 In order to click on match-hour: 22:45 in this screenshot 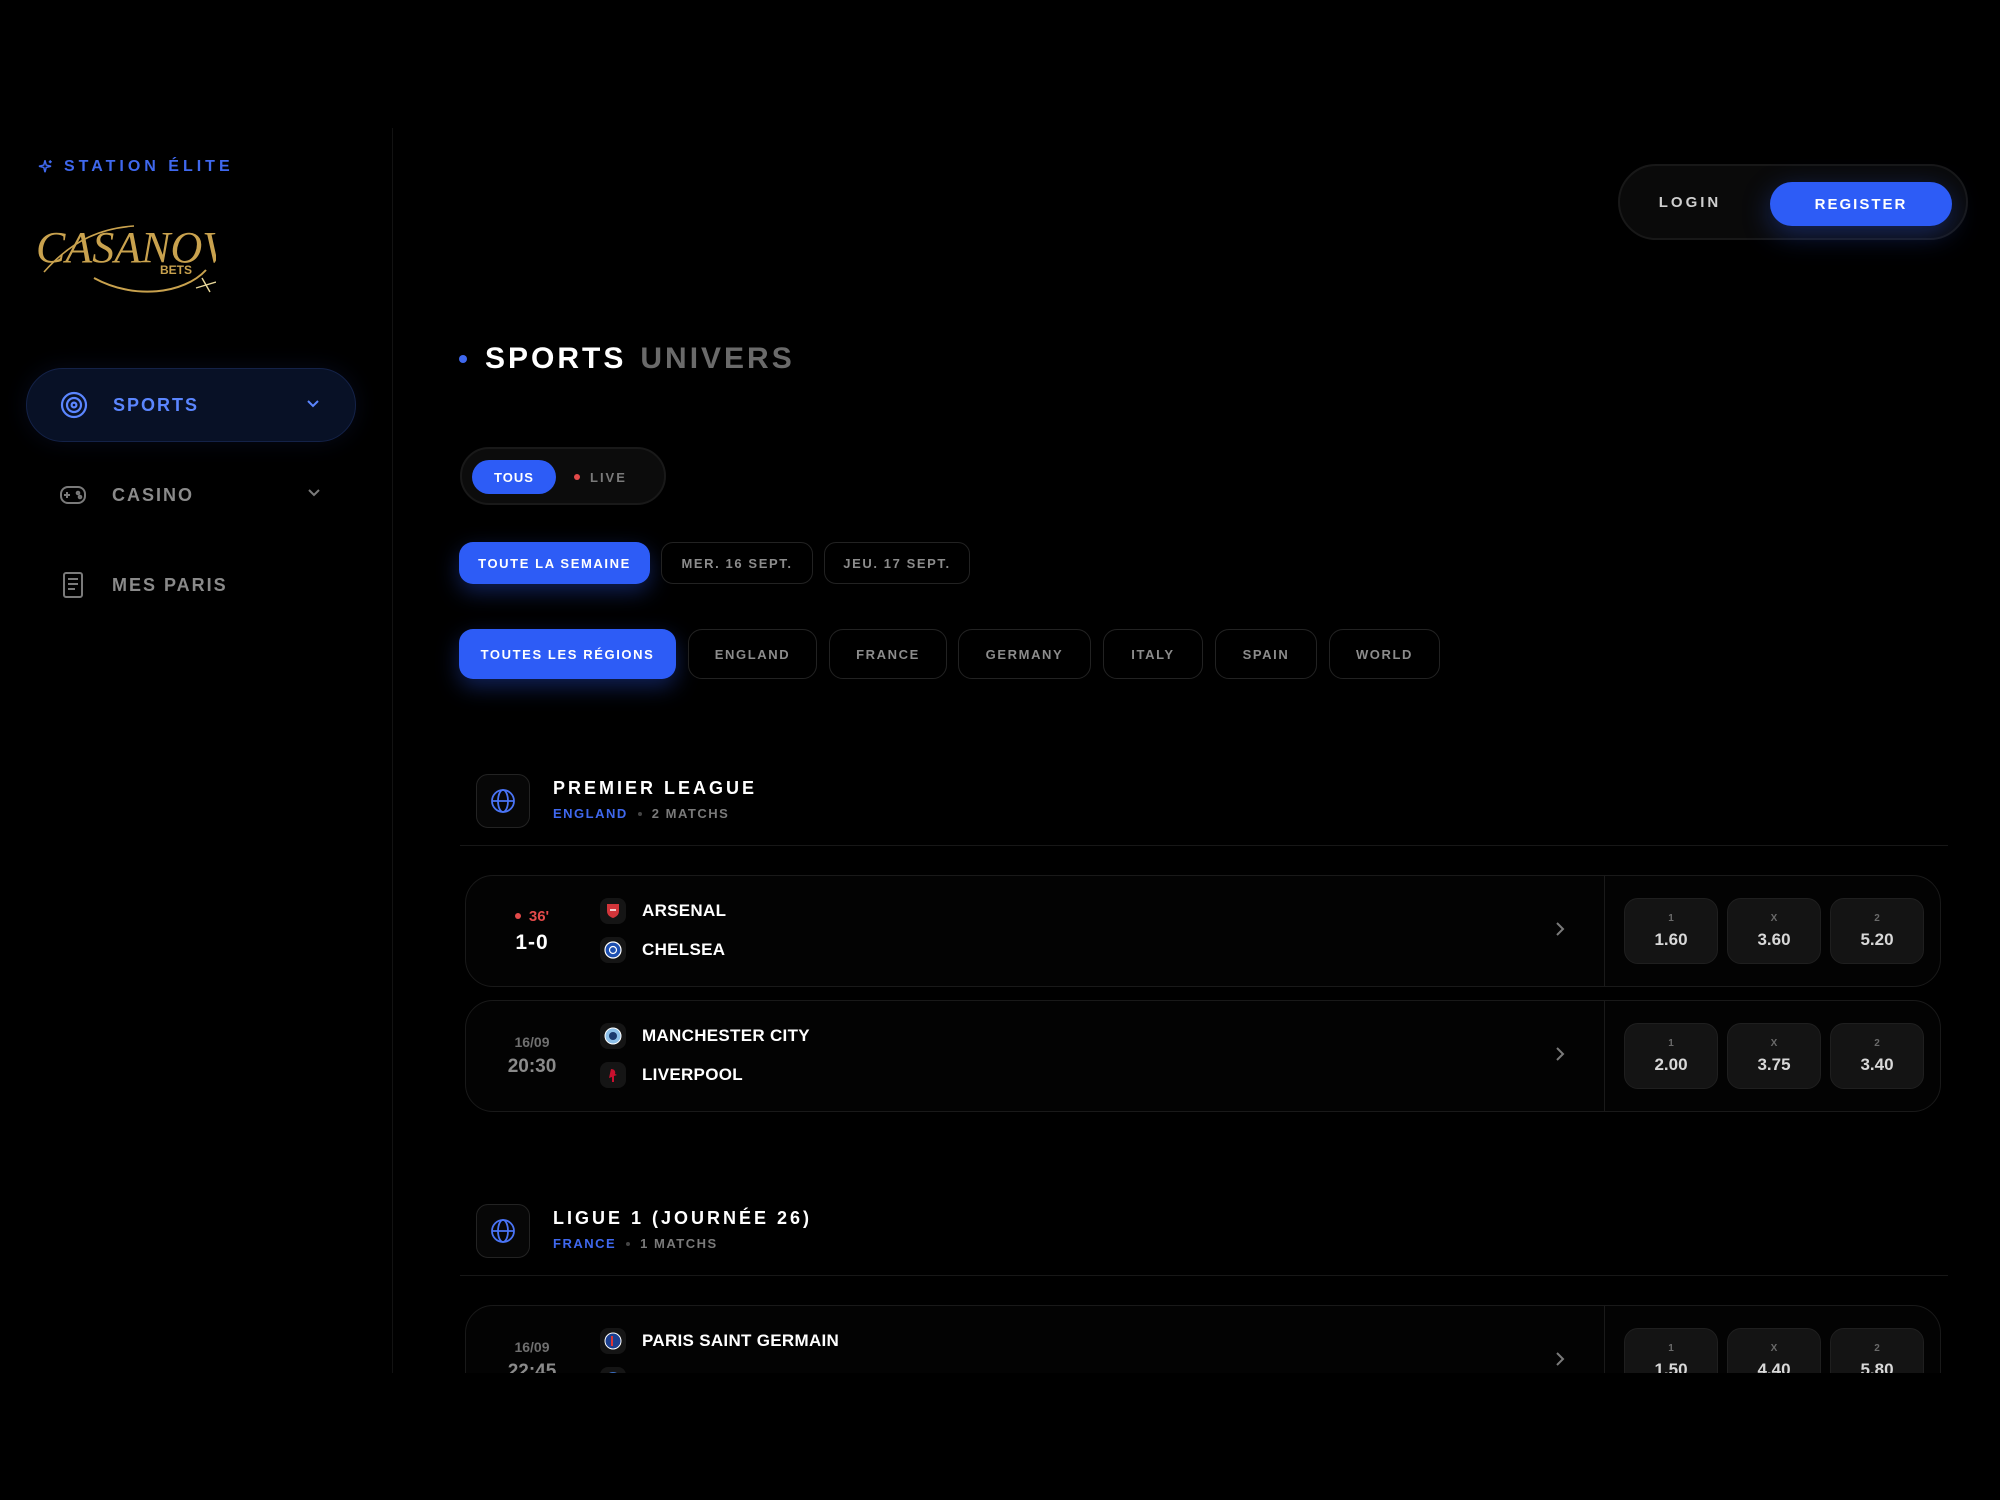, I will do `click(532, 1367)`.